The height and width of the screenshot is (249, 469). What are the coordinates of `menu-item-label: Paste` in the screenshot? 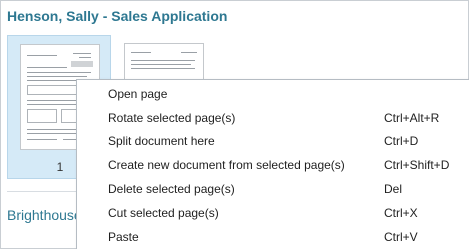 It's located at (123, 237).